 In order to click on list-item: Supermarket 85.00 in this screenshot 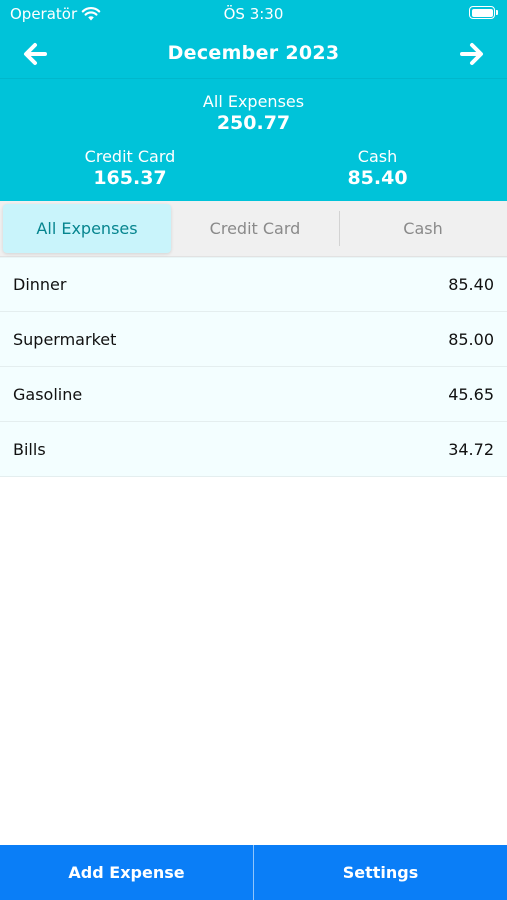, I will do `click(253, 339)`.